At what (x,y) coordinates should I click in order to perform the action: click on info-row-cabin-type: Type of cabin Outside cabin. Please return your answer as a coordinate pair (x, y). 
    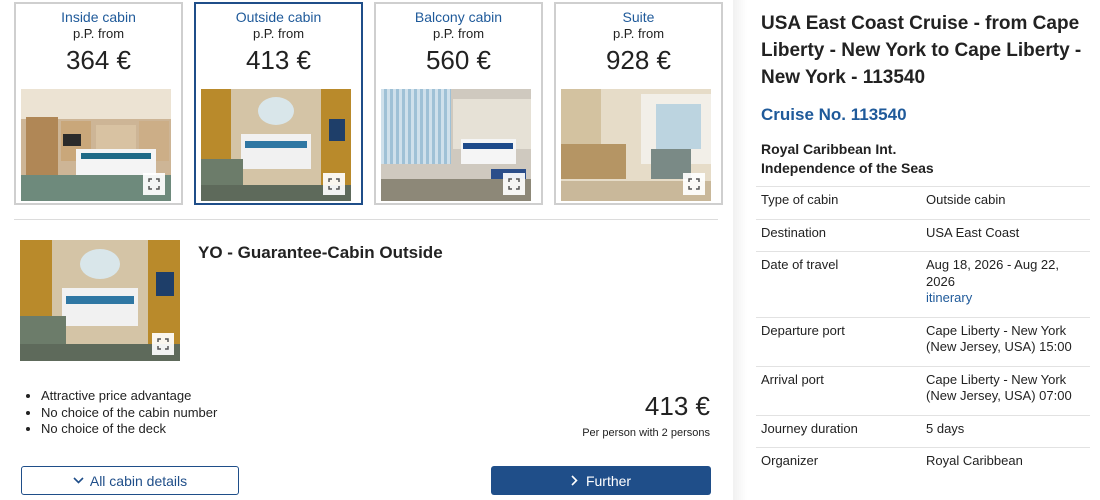
    Looking at the image, I should click on (923, 202).